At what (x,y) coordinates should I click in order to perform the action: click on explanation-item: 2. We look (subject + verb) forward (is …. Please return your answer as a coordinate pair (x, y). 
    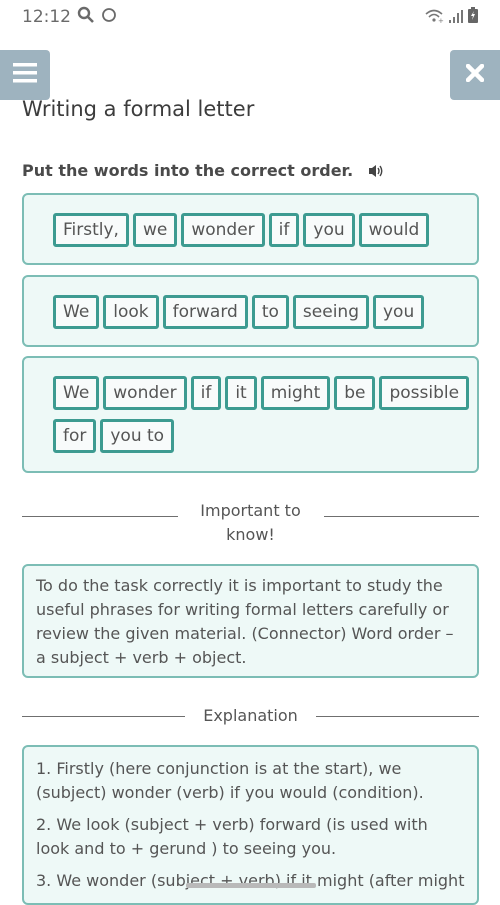
    Looking at the image, I should click on (232, 836).